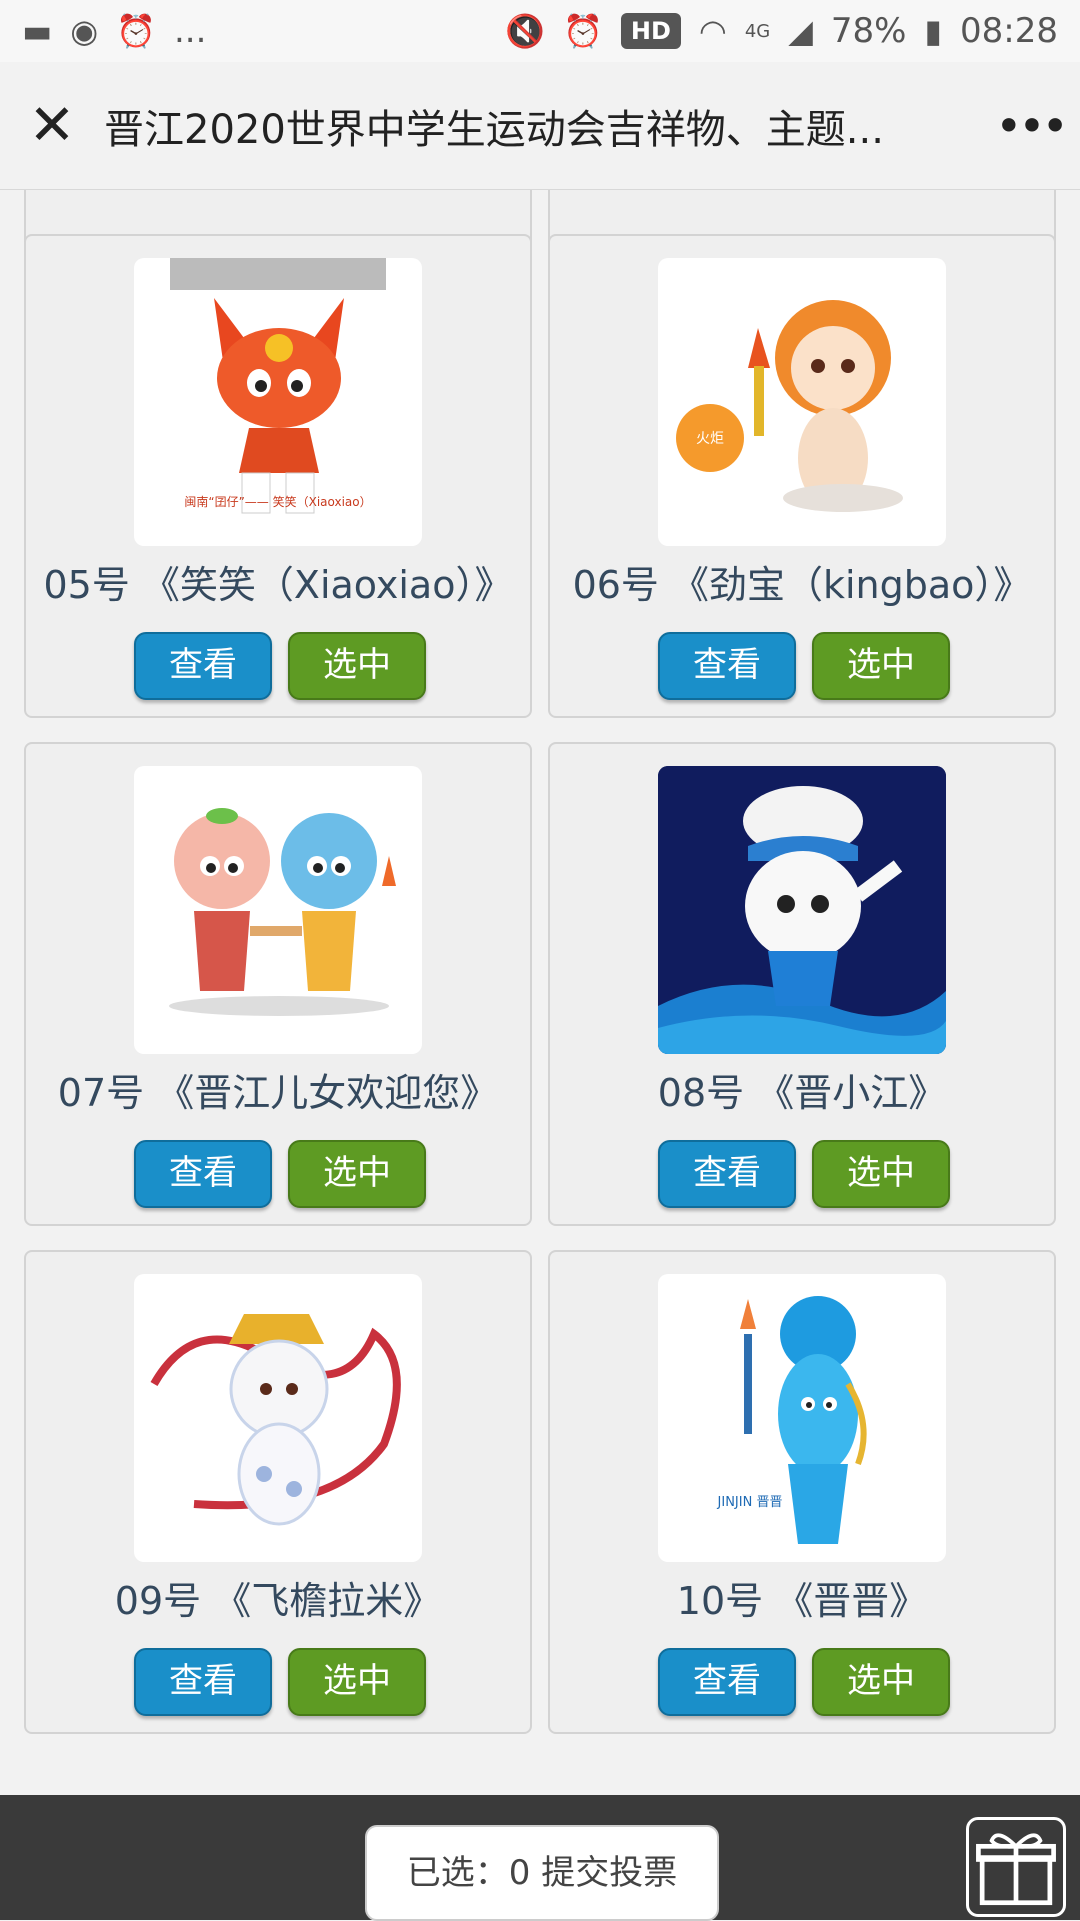 The image size is (1080, 1921). I want to click on bottom-bar: 已选：0 提交投票, so click(540, 1858).